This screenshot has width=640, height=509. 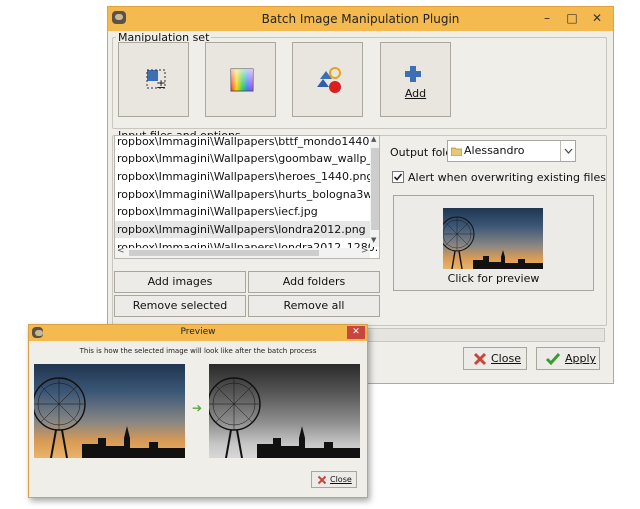 I want to click on arrow-right-icon: ➔, so click(x=197, y=408).